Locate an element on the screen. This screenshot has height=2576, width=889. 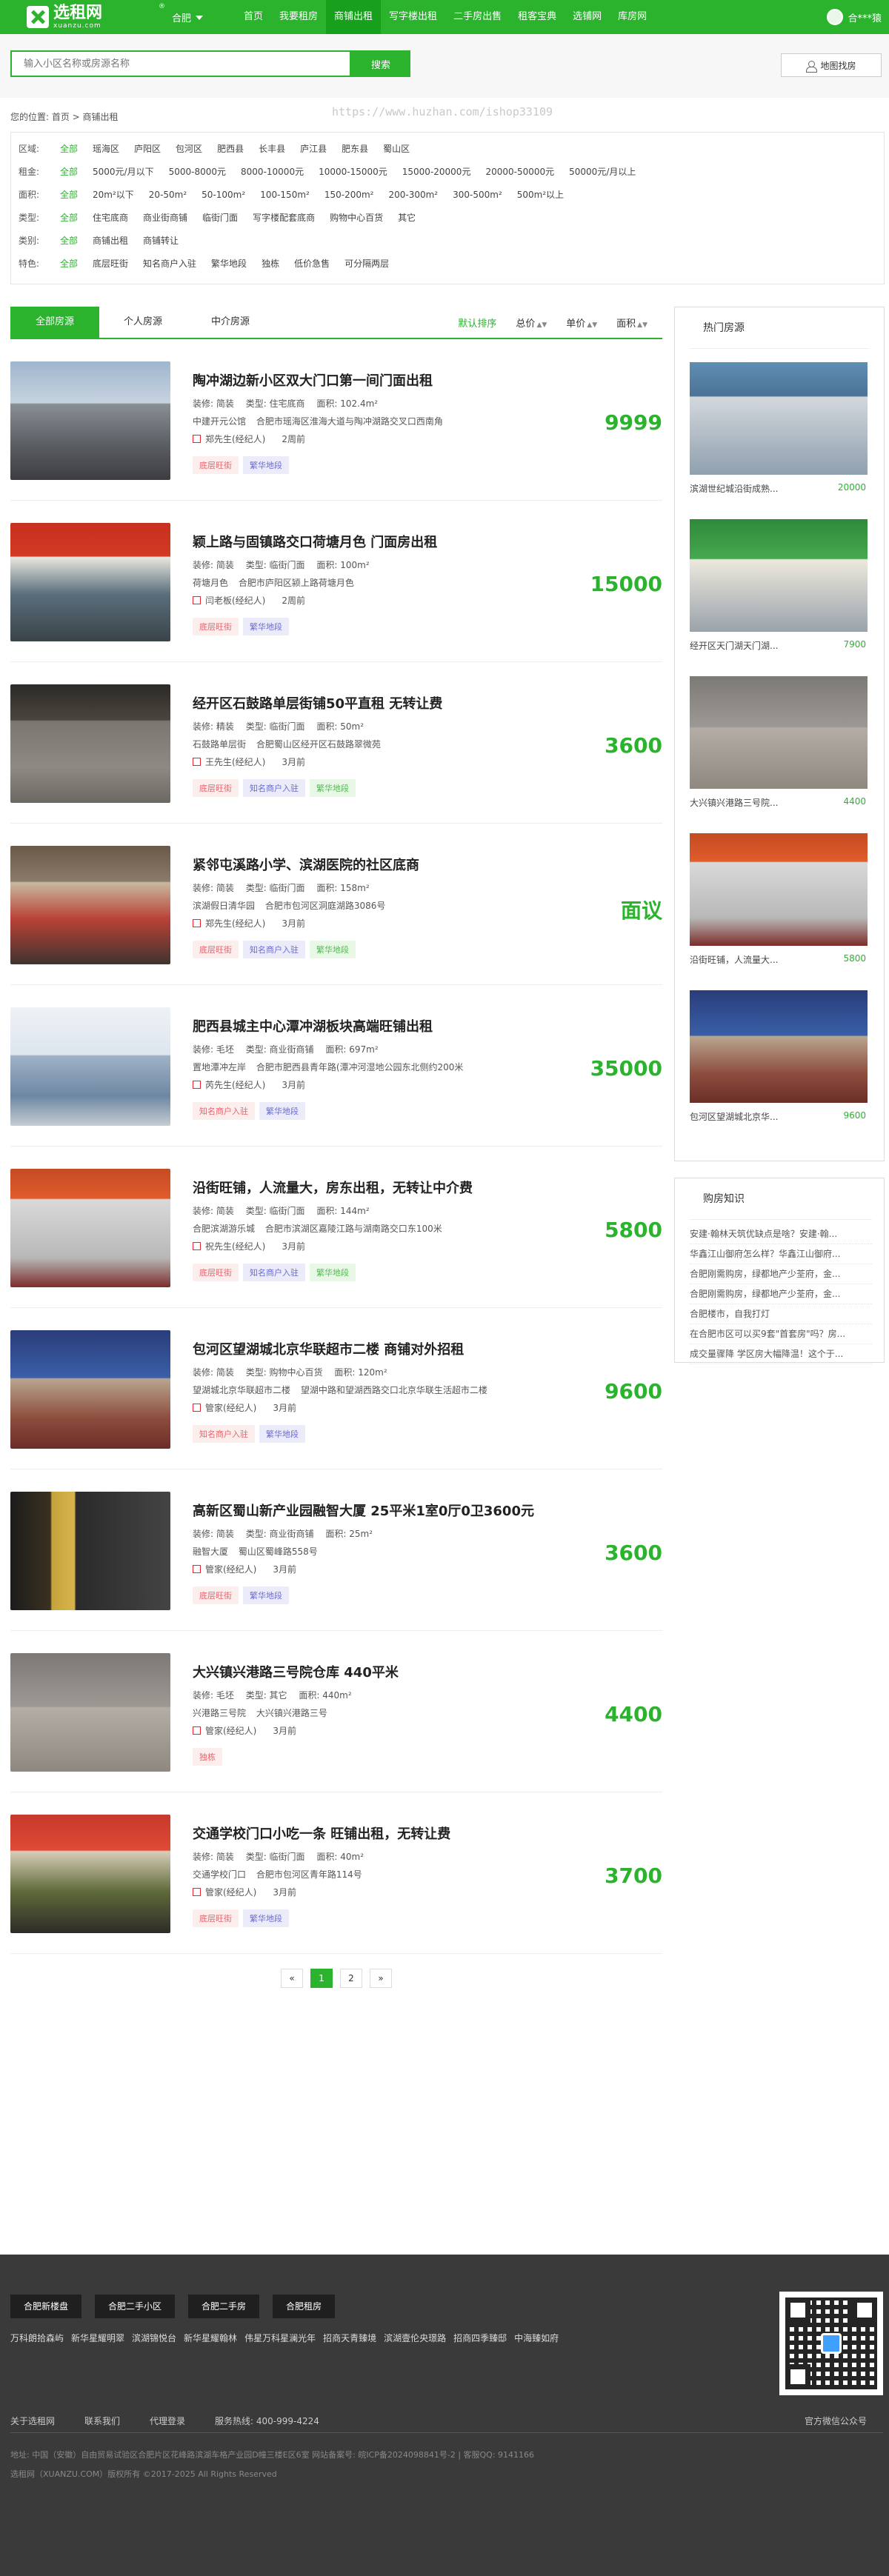
knowledge-item: 合肥楼市，自我打灯 is located at coordinates (781, 1314).